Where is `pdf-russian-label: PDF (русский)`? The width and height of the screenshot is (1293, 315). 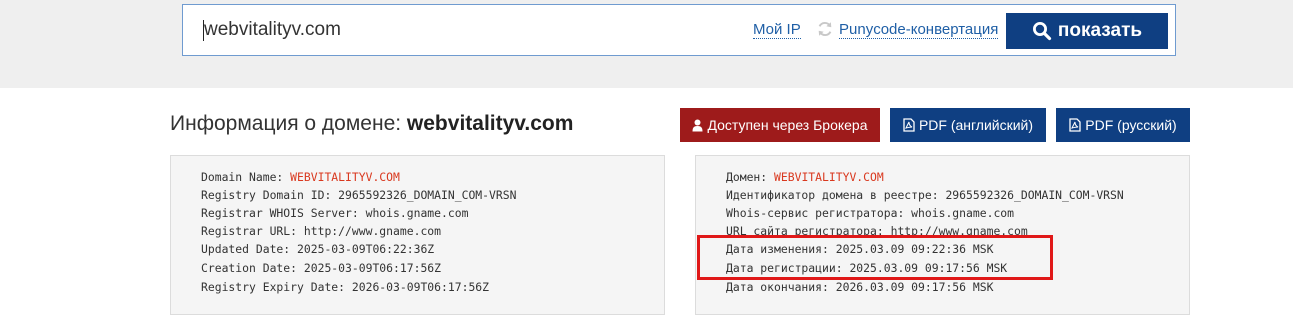
pdf-russian-label: PDF (русский) is located at coordinates (1131, 125).